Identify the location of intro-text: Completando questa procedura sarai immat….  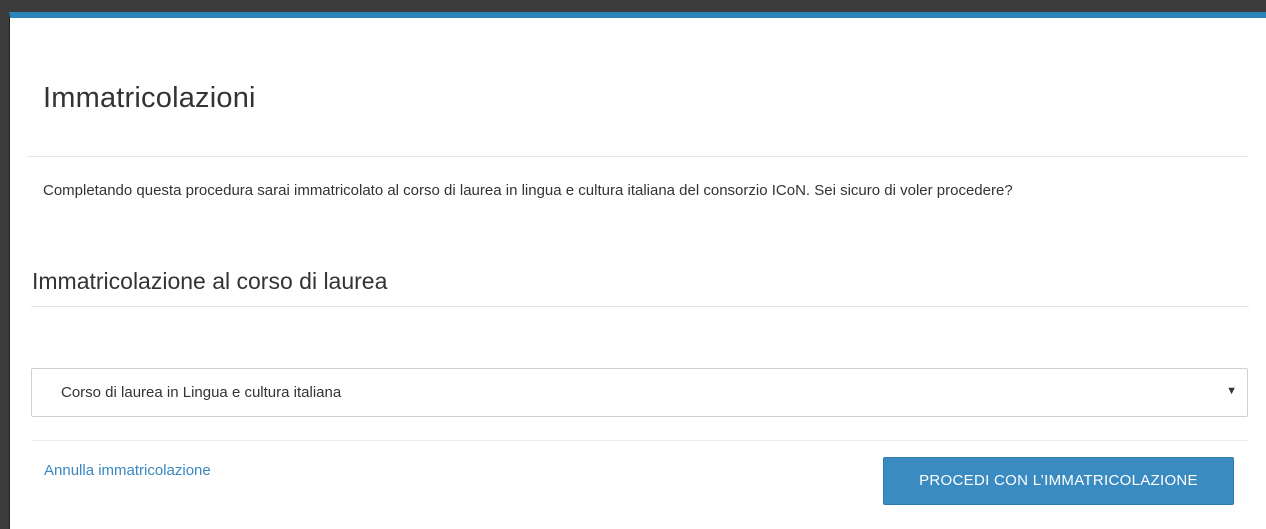
(528, 190).